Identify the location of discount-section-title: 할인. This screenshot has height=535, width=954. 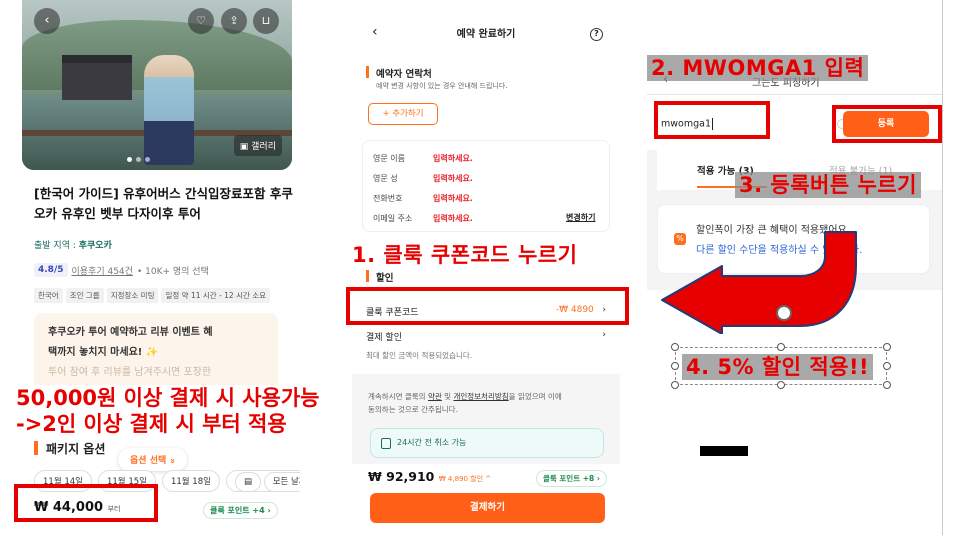
(385, 278).